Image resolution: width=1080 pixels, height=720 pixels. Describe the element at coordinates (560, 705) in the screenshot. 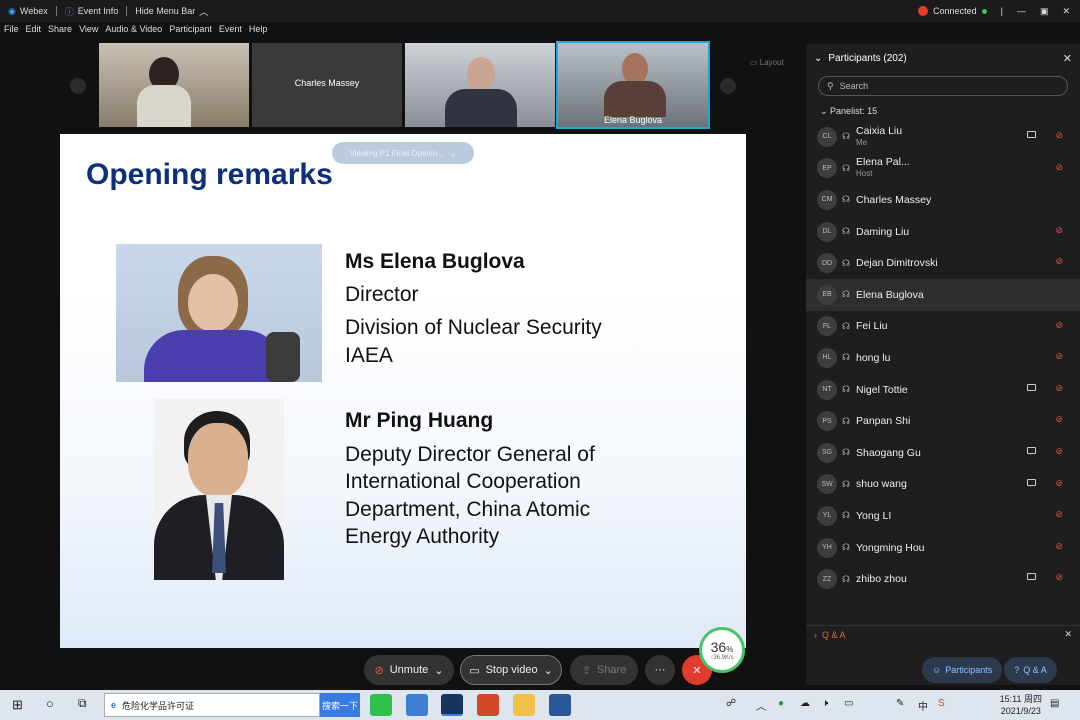

I see `word-icon` at that location.